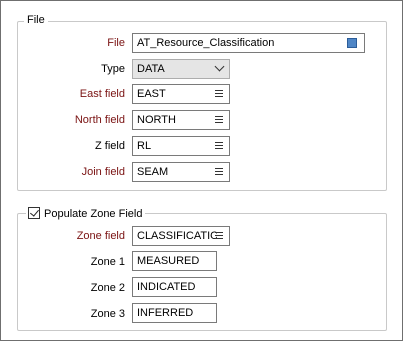  Describe the element at coordinates (144, 146) in the screenshot. I see `z-field-value: RL` at that location.